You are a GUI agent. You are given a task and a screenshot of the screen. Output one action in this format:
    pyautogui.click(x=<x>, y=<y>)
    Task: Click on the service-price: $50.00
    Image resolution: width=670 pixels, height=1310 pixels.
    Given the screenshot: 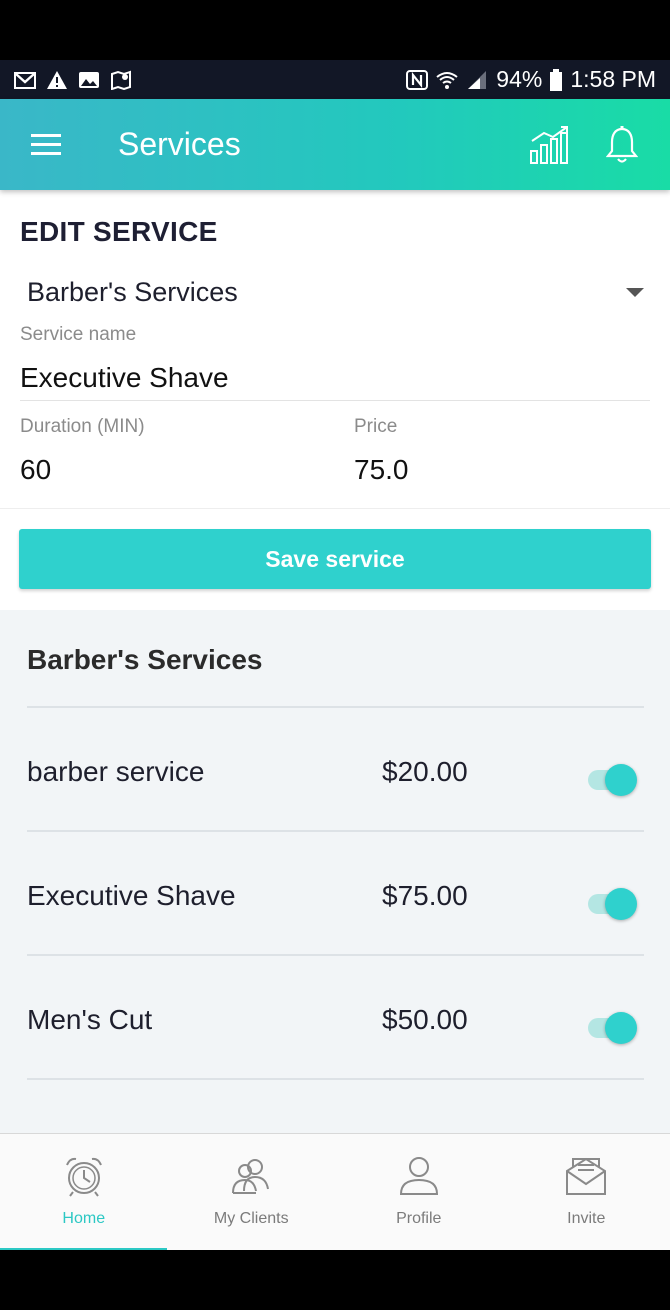 What is the action you would take?
    pyautogui.click(x=425, y=1019)
    